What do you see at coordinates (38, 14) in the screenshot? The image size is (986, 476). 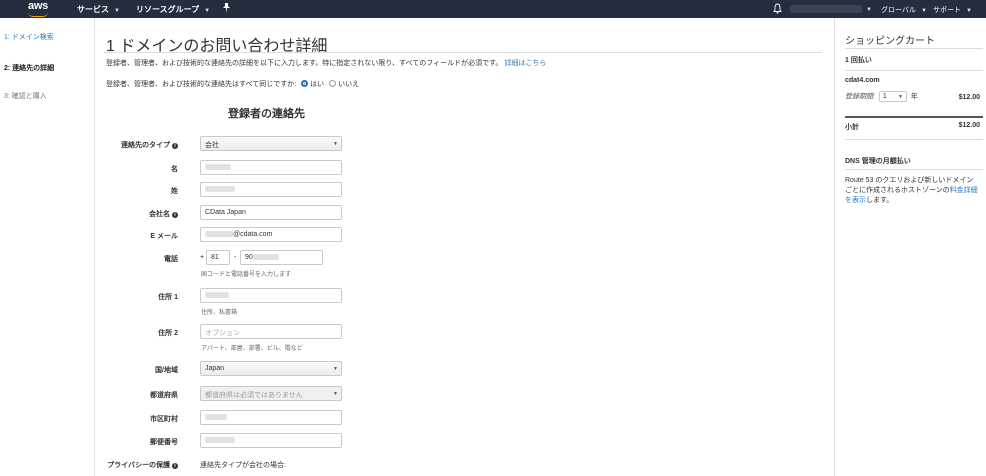 I see `aws-smile-icon` at bounding box center [38, 14].